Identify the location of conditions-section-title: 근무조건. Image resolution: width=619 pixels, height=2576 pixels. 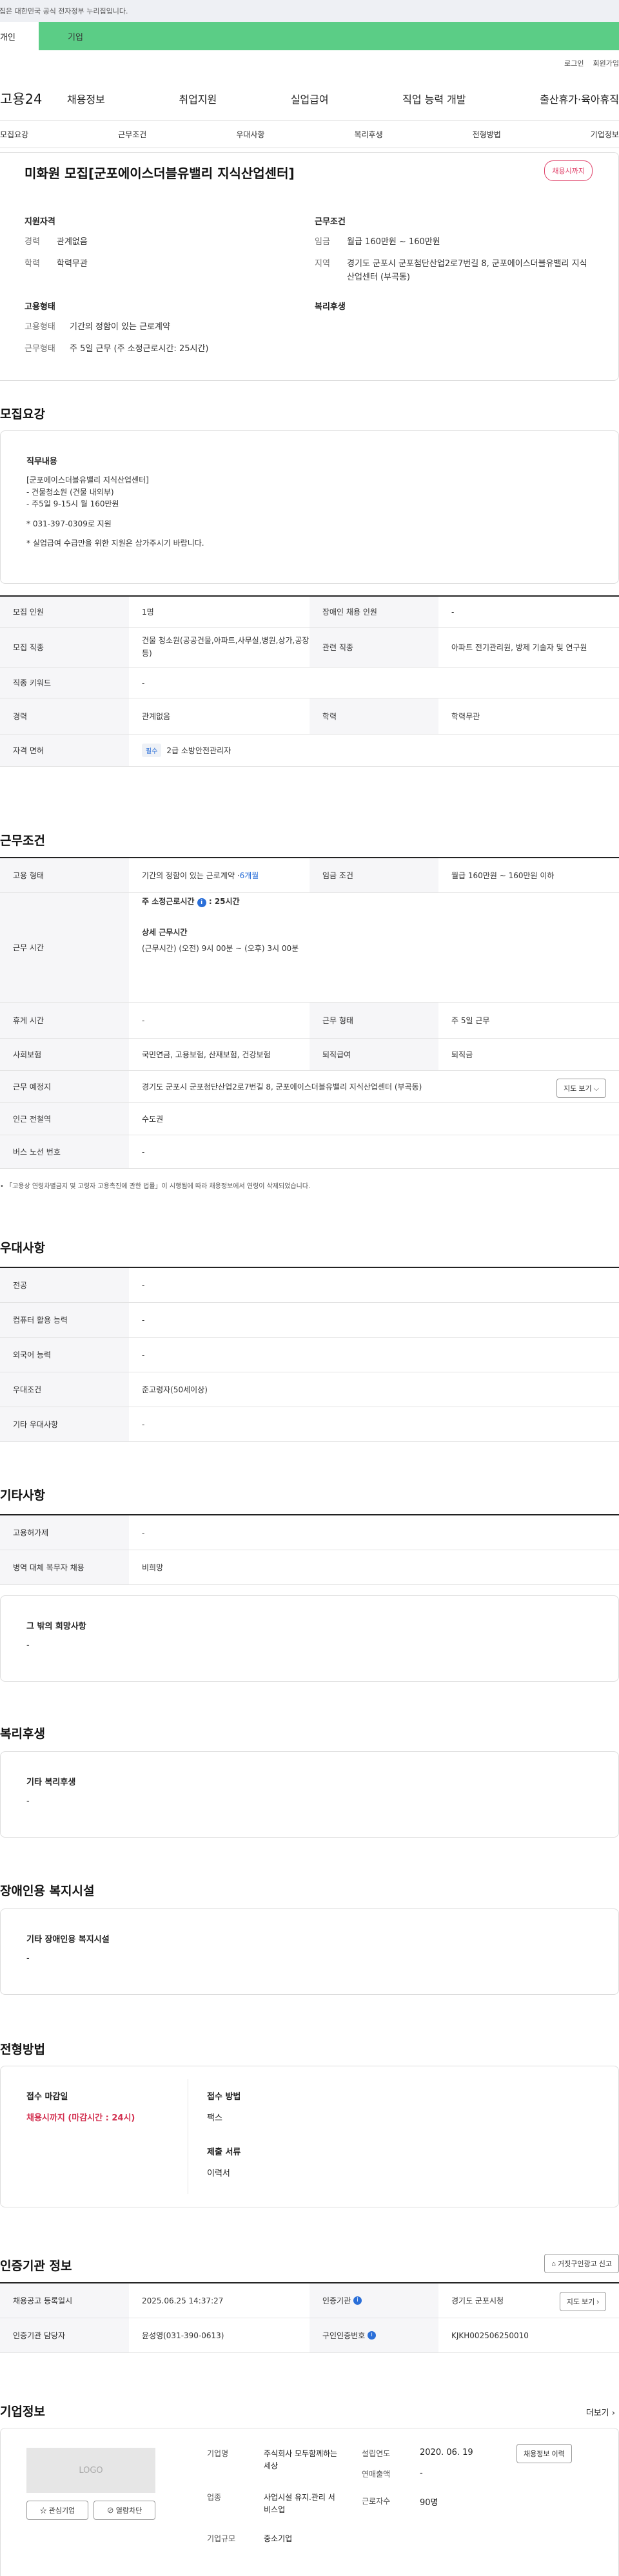
(22, 841).